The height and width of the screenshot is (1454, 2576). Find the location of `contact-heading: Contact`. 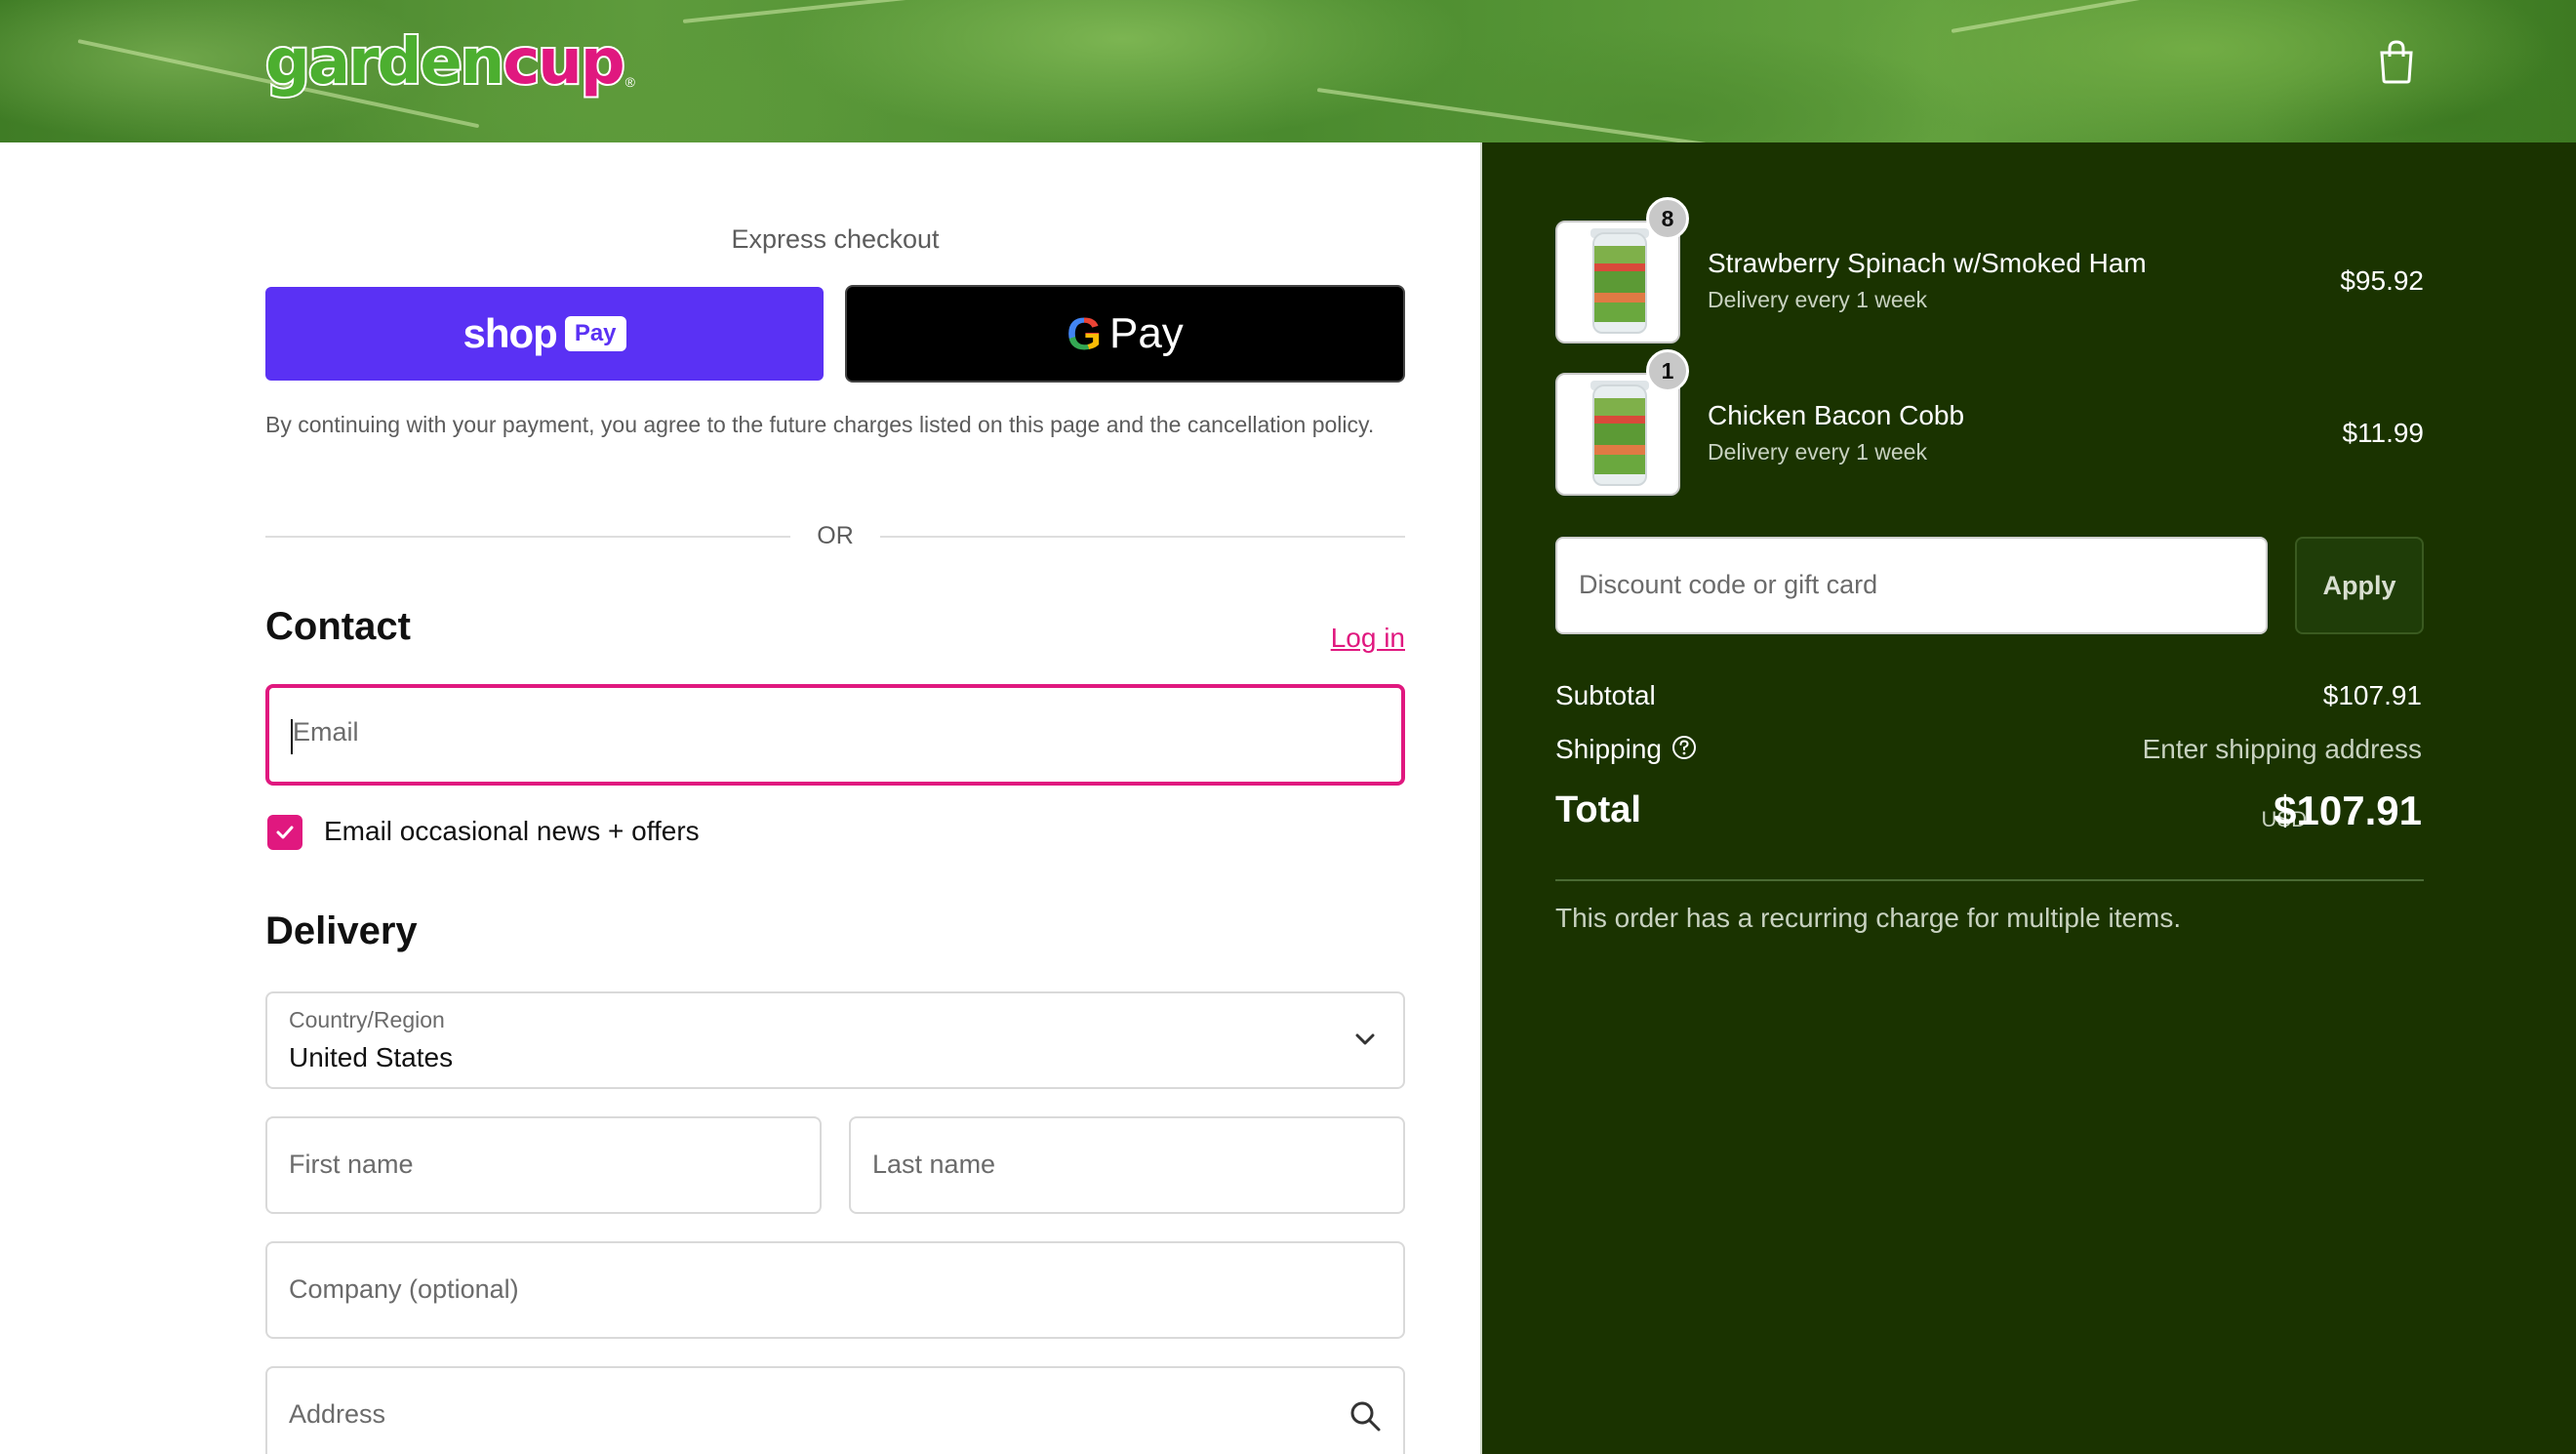

contact-heading: Contact is located at coordinates (338, 626).